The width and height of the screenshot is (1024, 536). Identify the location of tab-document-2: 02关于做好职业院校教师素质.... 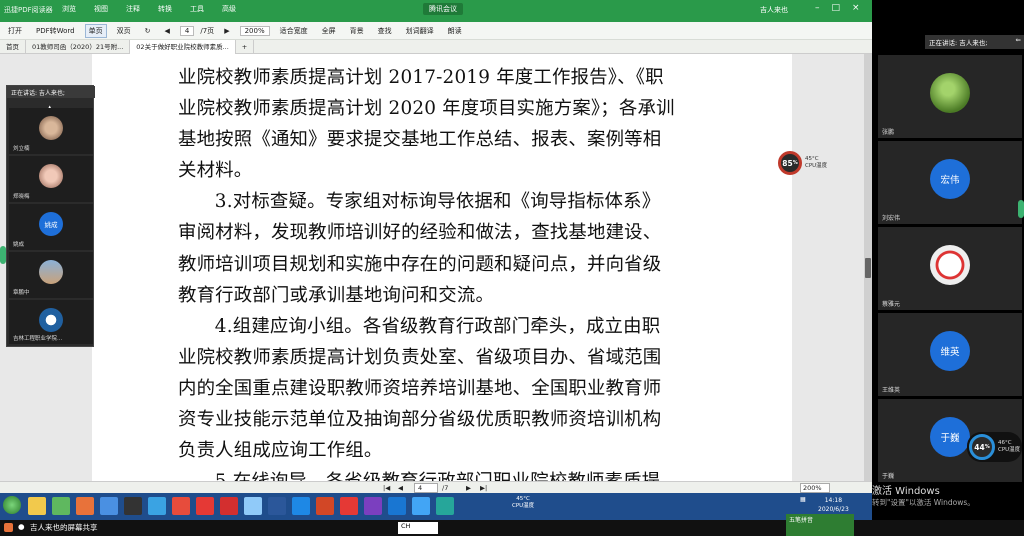
(183, 46).